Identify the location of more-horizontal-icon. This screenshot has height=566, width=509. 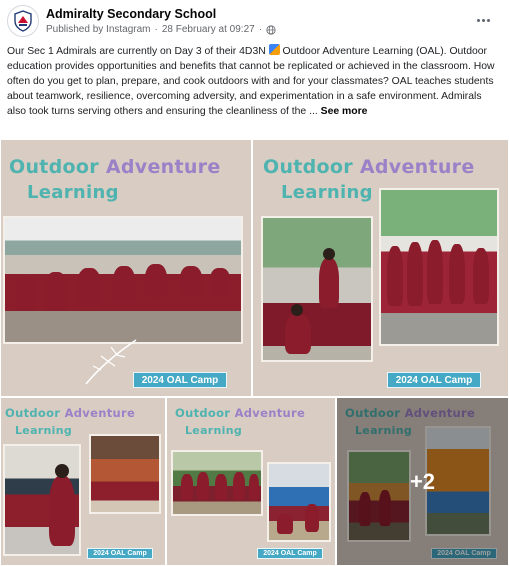
(478, 20).